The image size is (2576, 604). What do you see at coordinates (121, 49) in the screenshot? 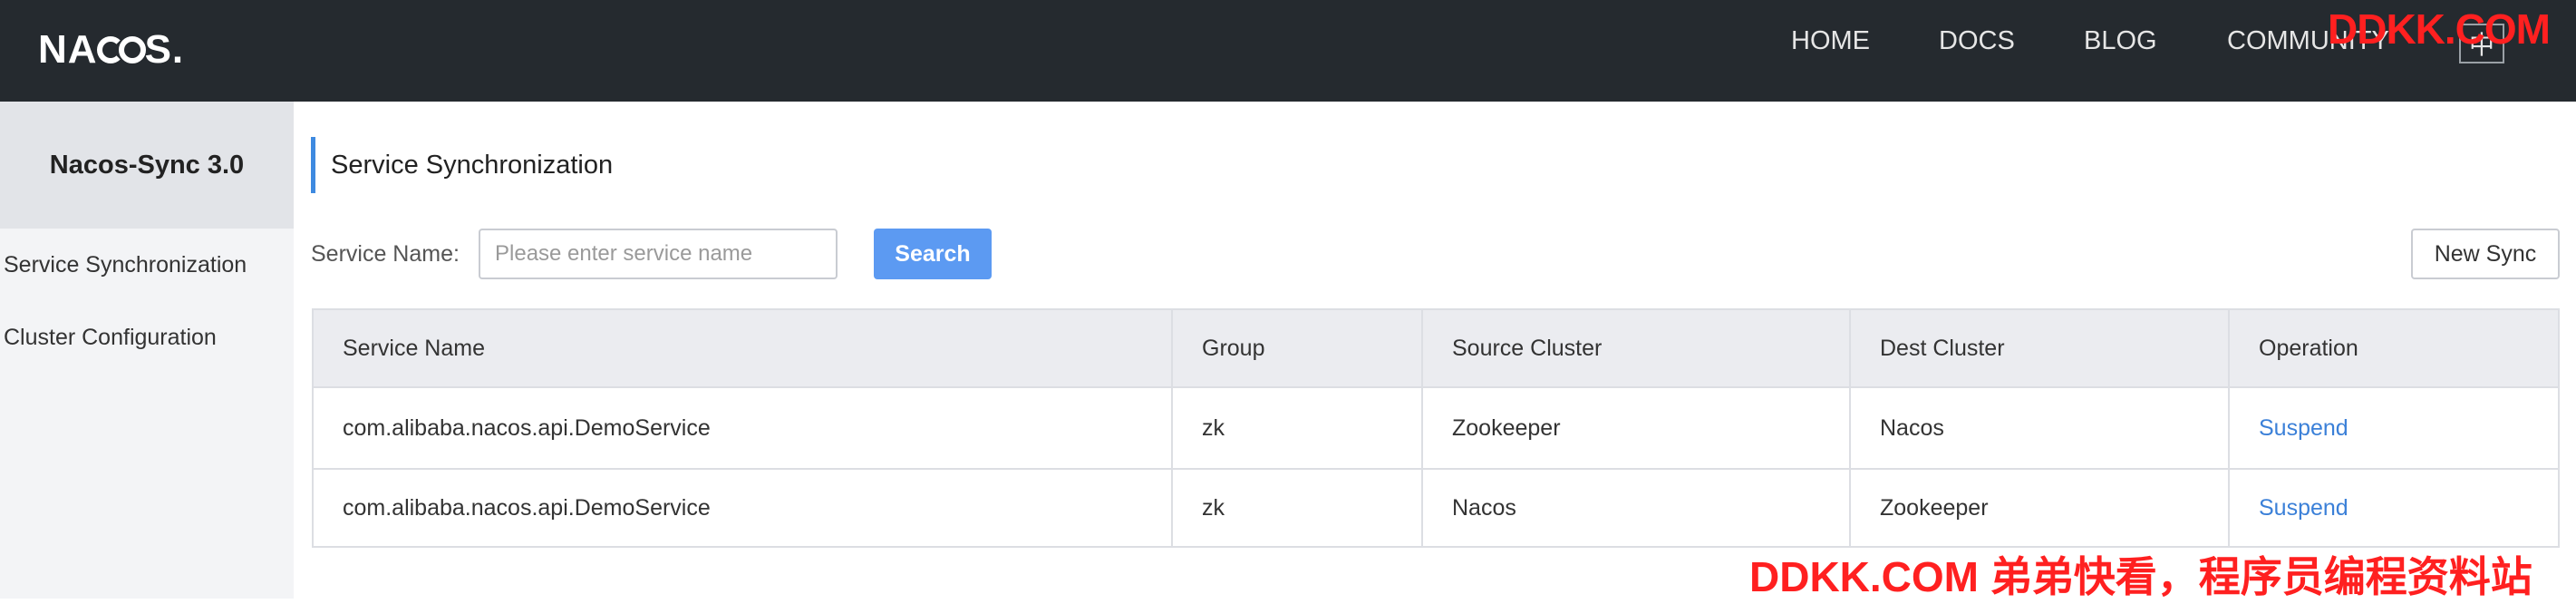
I see `logo-rings-icon` at bounding box center [121, 49].